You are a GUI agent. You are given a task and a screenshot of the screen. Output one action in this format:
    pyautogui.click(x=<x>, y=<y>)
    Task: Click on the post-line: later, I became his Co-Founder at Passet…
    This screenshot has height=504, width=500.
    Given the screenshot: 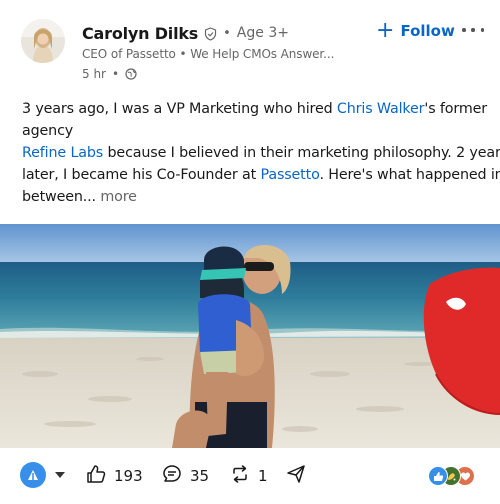 What is the action you would take?
    pyautogui.click(x=261, y=175)
    